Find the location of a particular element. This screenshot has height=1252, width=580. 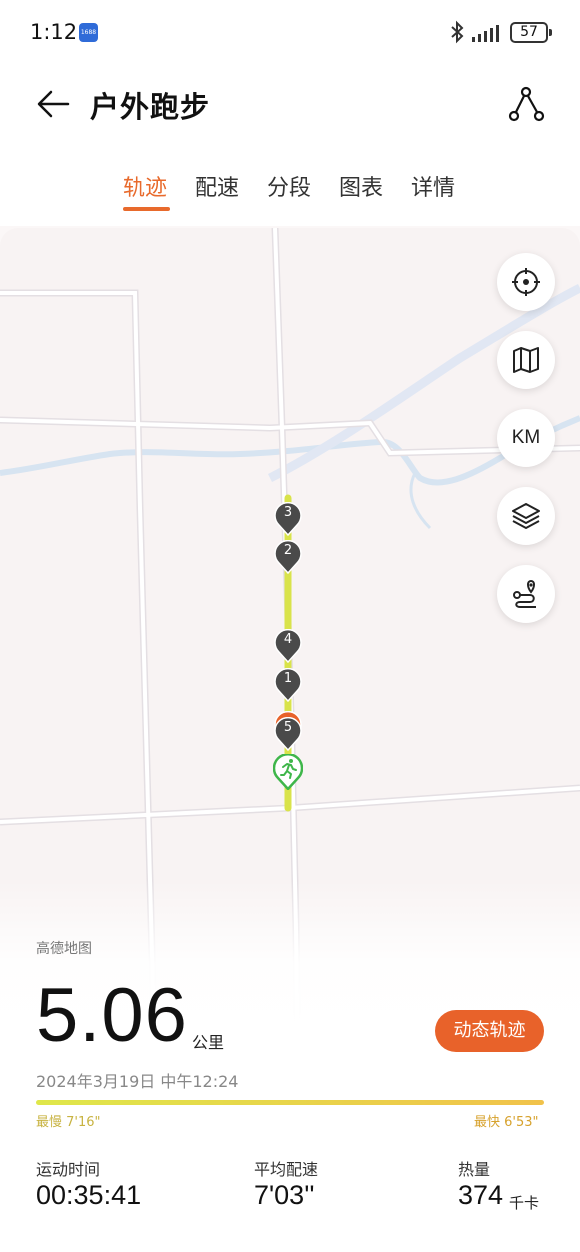

page-title: 户外跑步 is located at coordinates (150, 107).